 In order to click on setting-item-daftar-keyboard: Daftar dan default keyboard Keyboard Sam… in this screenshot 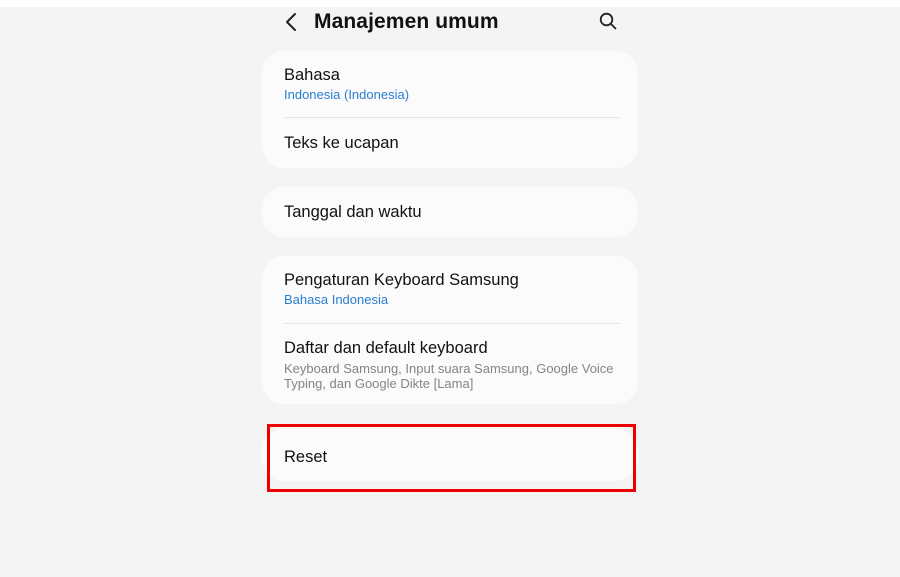, I will do `click(452, 364)`.